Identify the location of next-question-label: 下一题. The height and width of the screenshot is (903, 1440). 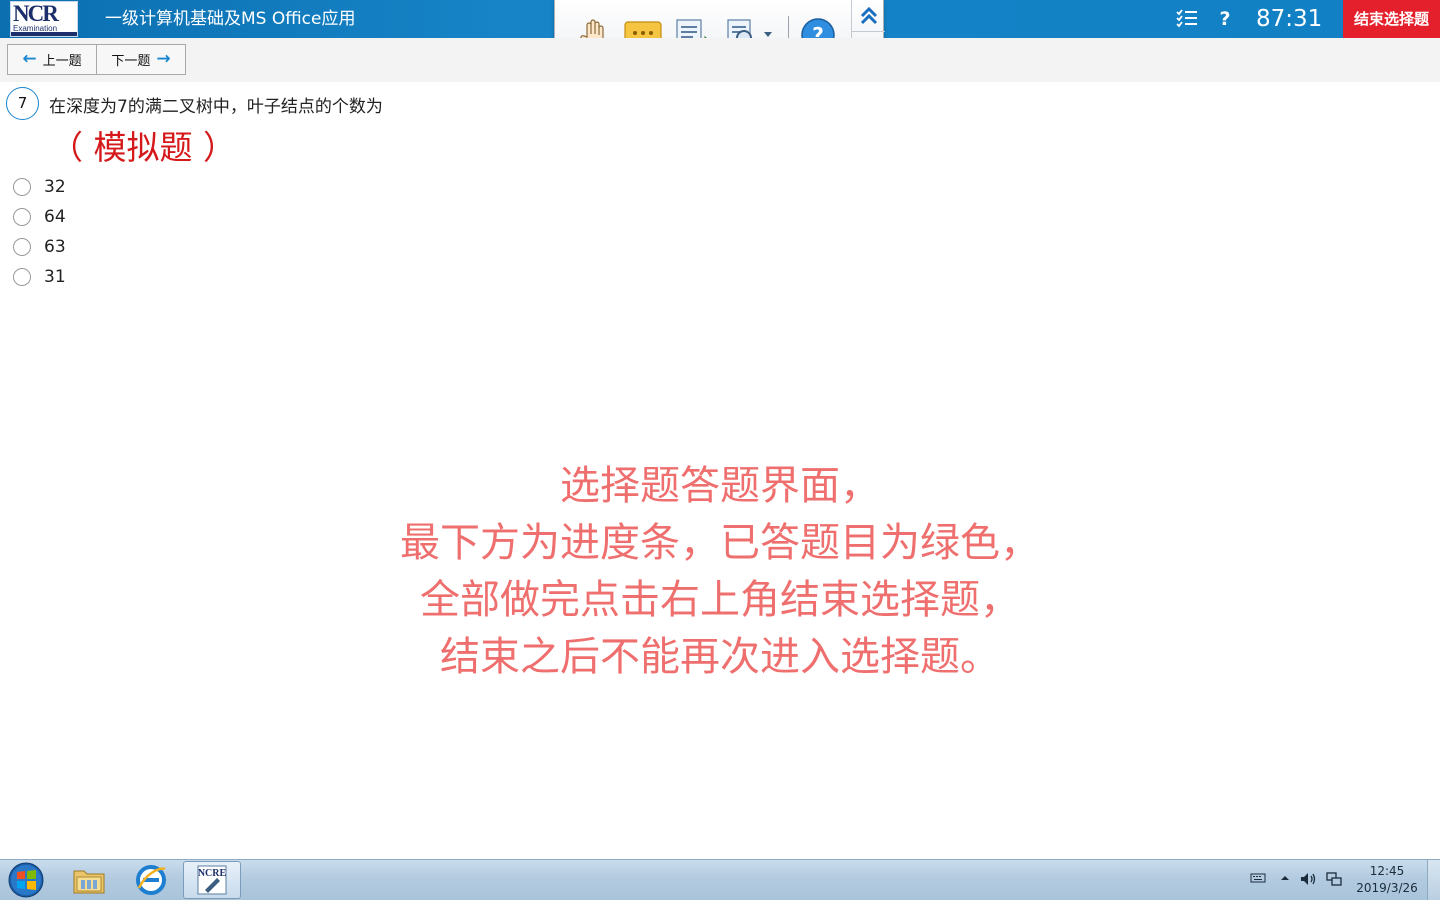
(131, 61).